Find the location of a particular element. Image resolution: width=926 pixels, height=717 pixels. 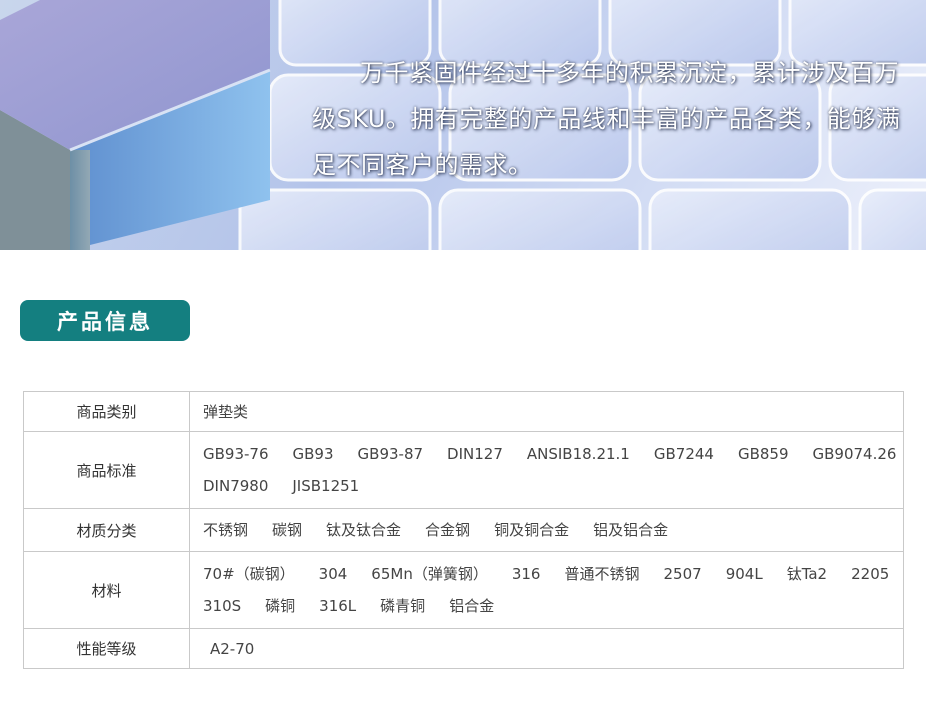

table-row-performance-grade: 性能等级 A2-70 is located at coordinates (463, 648).